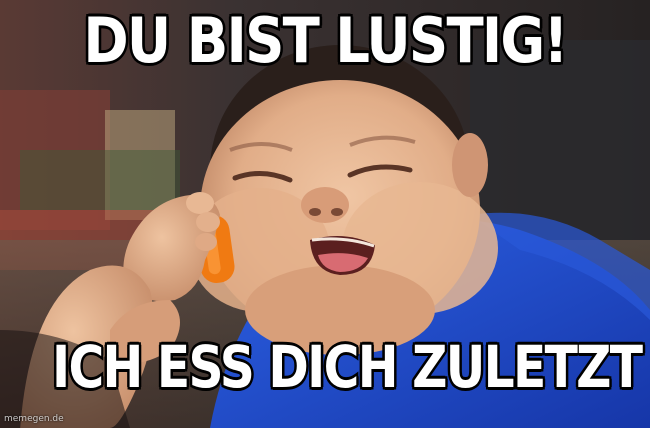  What do you see at coordinates (34, 419) in the screenshot?
I see `watermark: memegen.de` at bounding box center [34, 419].